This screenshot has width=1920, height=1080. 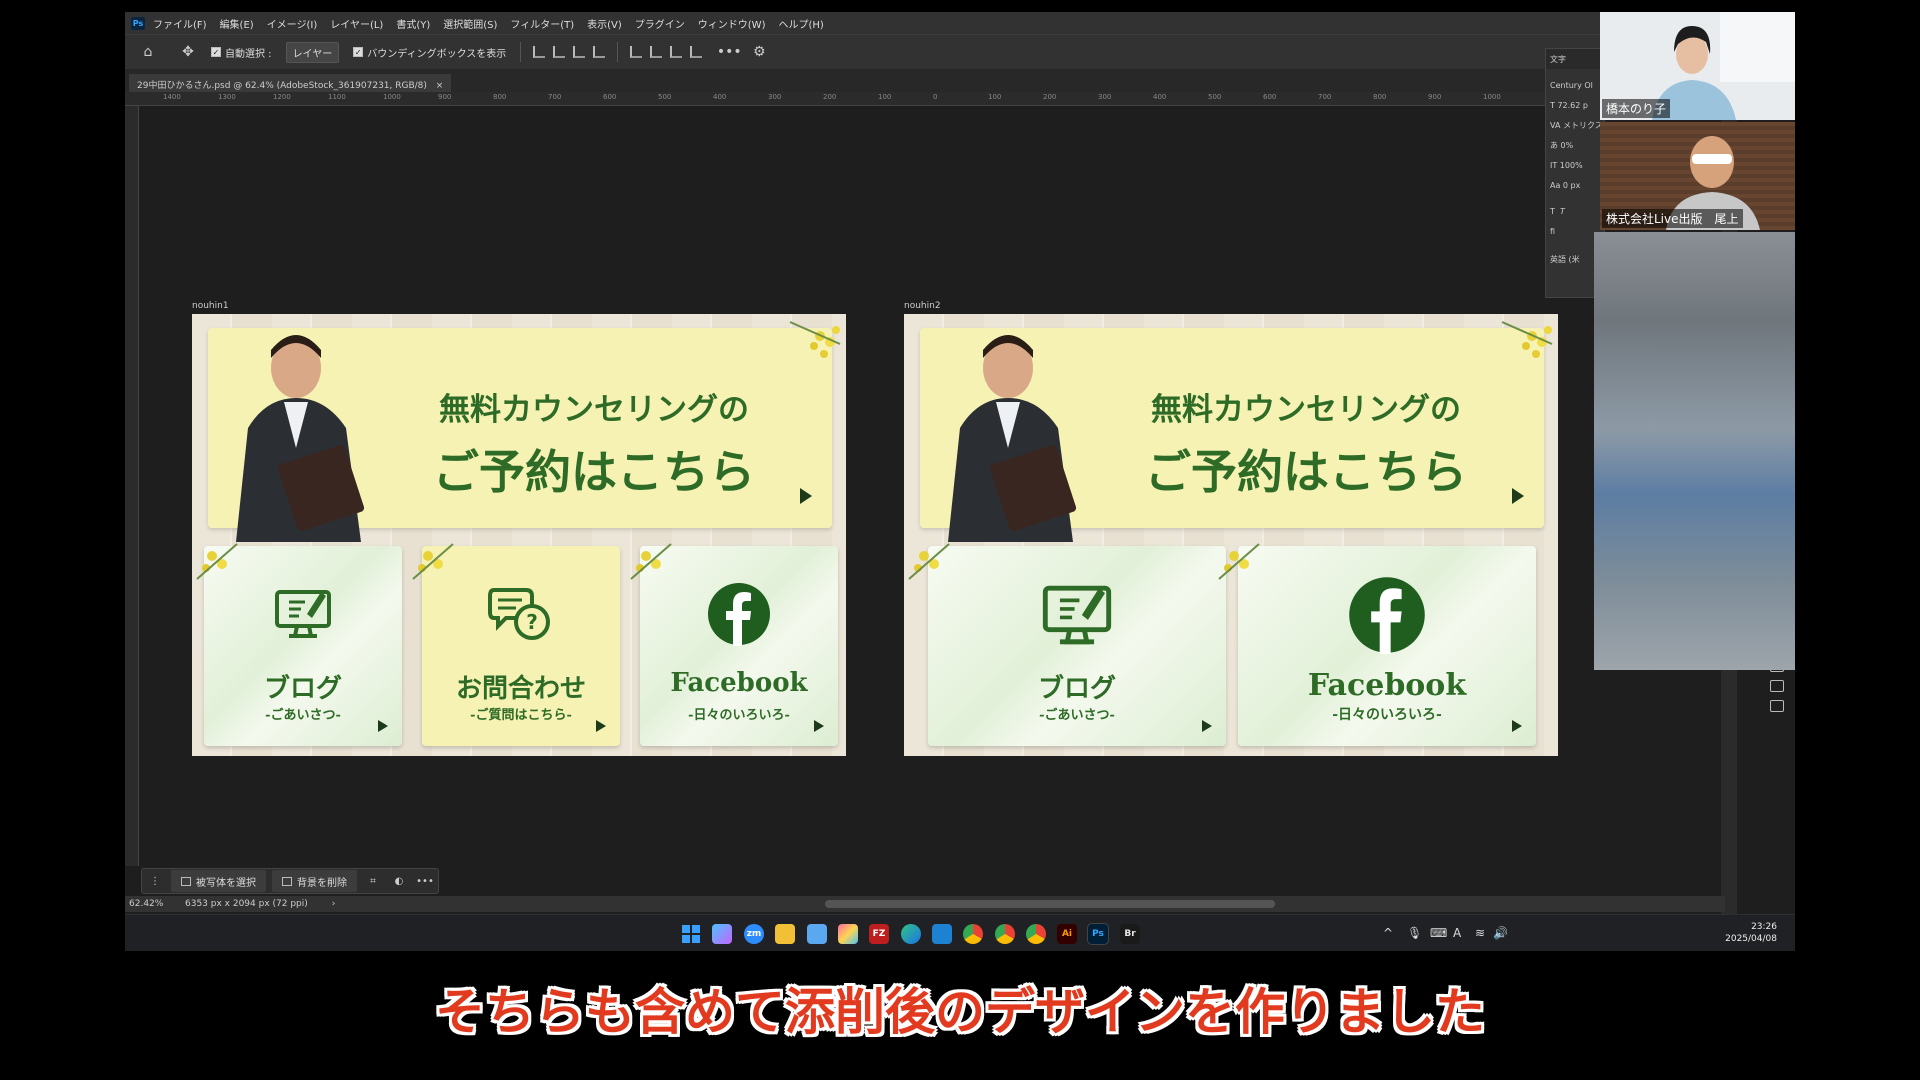 What do you see at coordinates (1575, 145) in the screenshot?
I see `tracking-field: あ 0%` at bounding box center [1575, 145].